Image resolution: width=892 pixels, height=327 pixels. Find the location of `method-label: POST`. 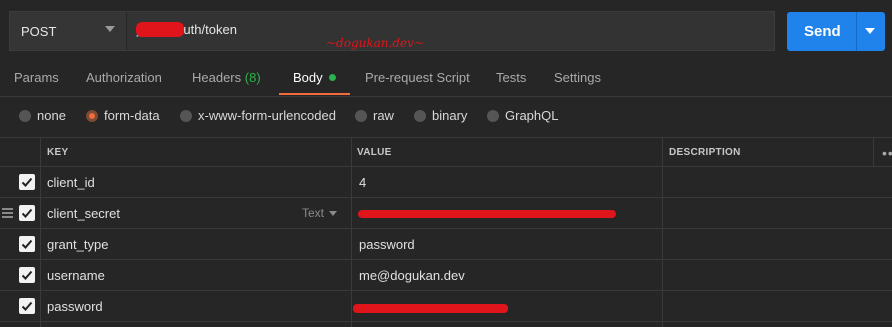

method-label: POST is located at coordinates (39, 31).